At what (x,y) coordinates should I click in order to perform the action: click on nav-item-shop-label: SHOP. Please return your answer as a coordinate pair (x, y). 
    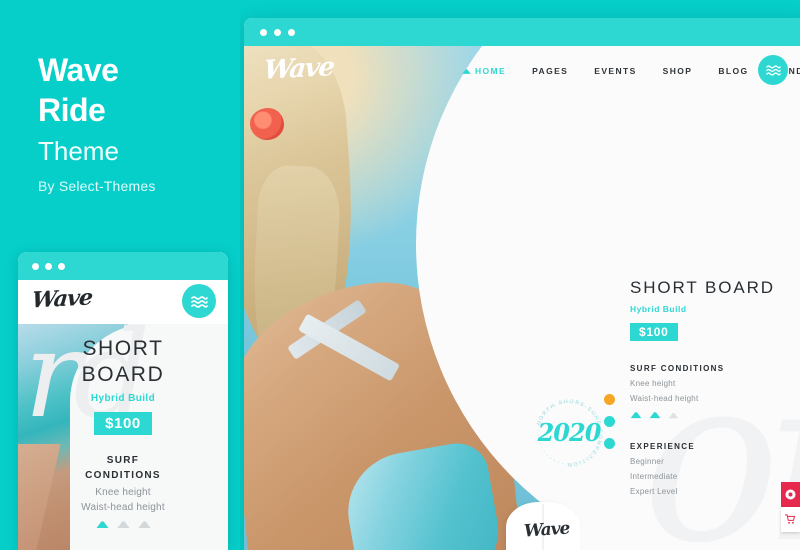
    Looking at the image, I should click on (677, 71).